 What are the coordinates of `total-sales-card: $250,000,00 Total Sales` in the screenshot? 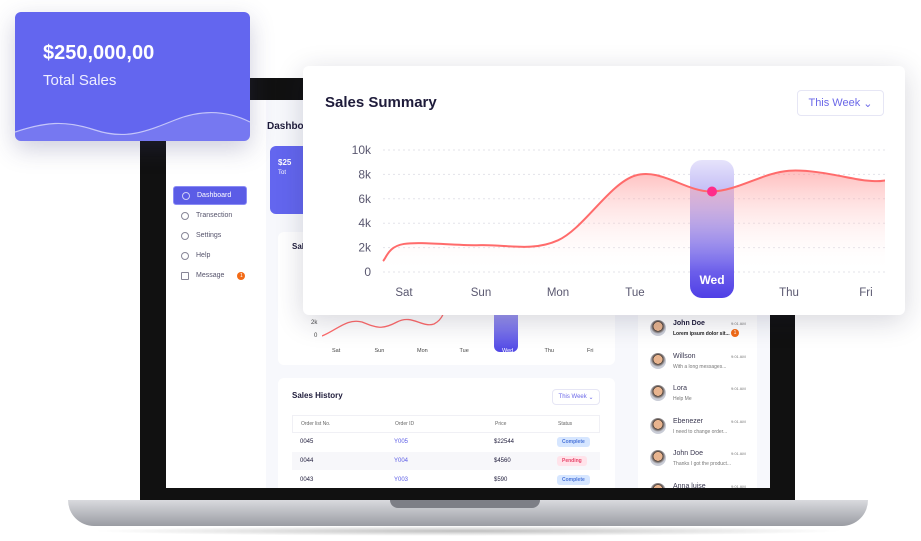 It's located at (132, 76).